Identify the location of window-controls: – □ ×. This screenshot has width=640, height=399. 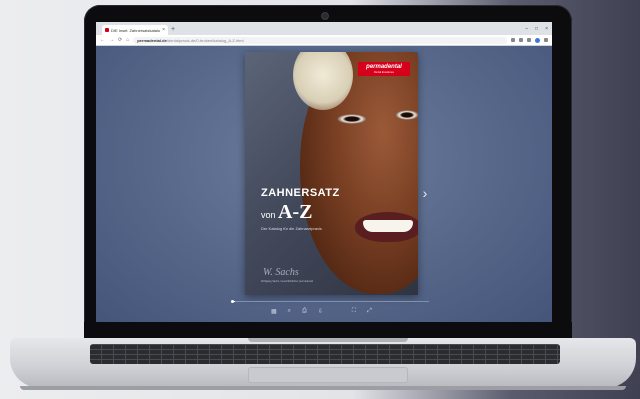
(538, 29).